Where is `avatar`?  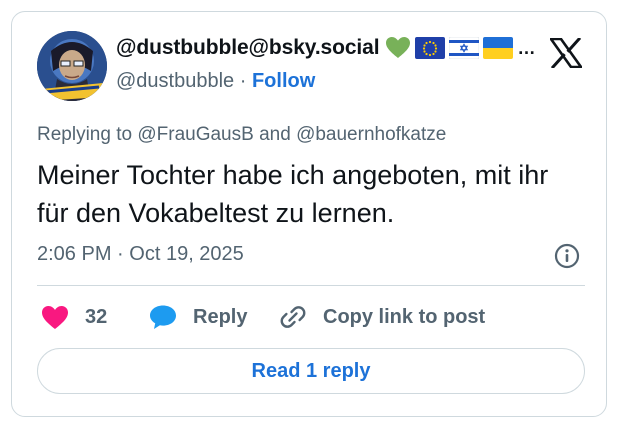
avatar is located at coordinates (72, 66).